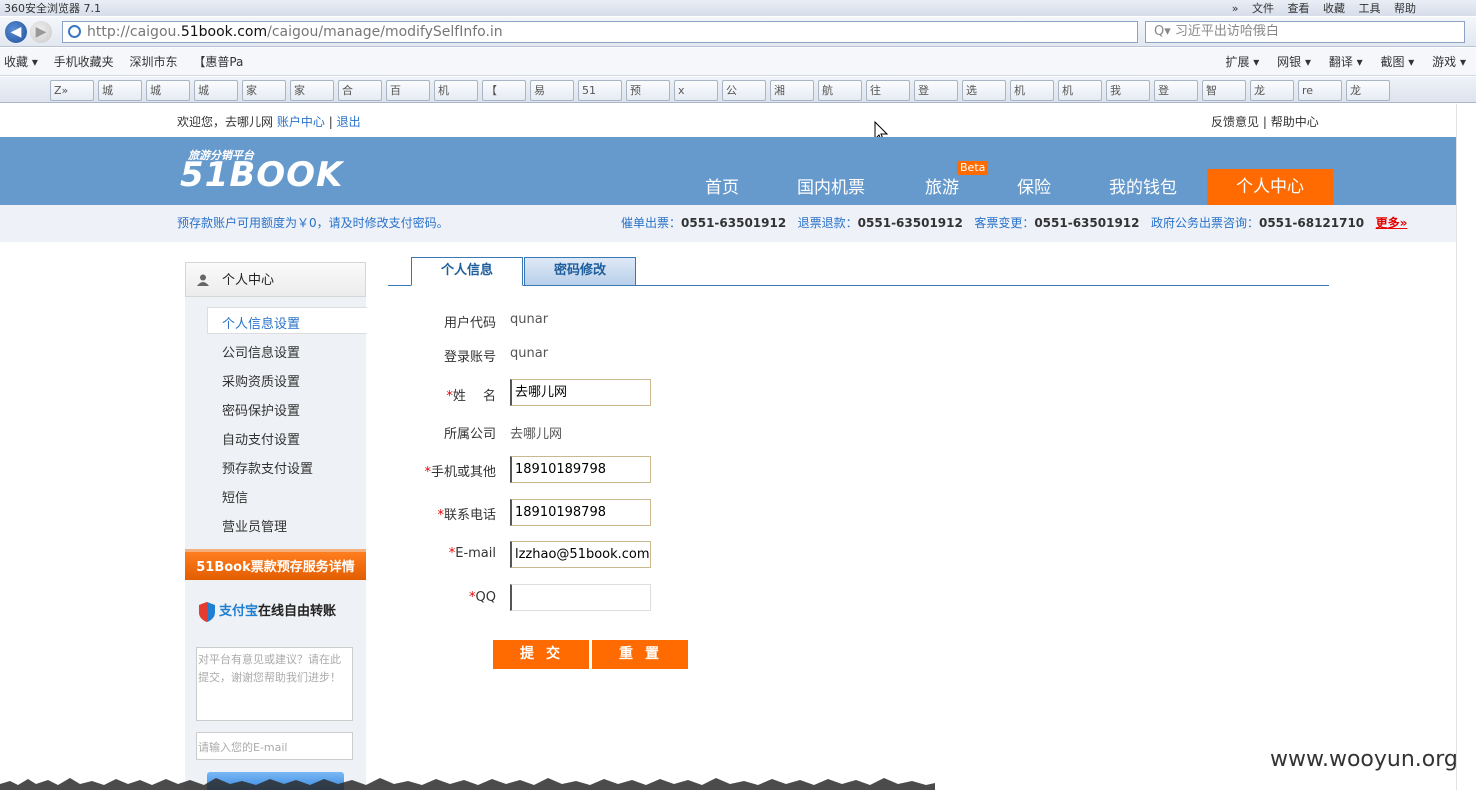 This screenshot has width=1476, height=790. Describe the element at coordinates (1162, 31) in the screenshot. I see `search-icon: Q▾` at that location.